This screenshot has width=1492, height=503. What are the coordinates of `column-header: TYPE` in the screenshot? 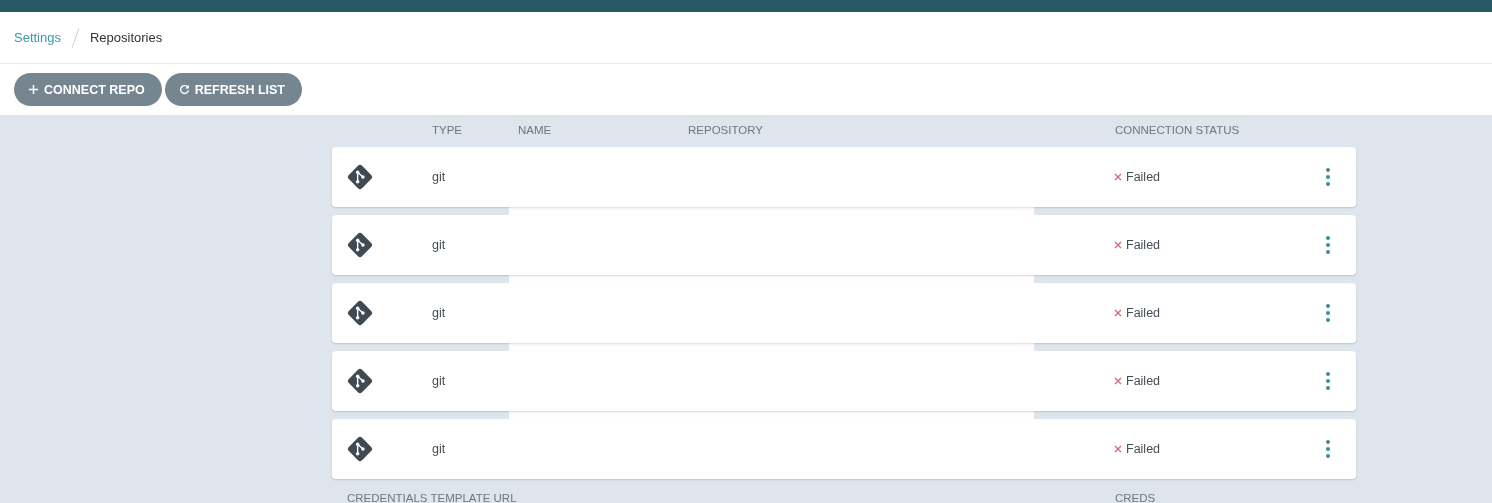 It's located at (447, 130).